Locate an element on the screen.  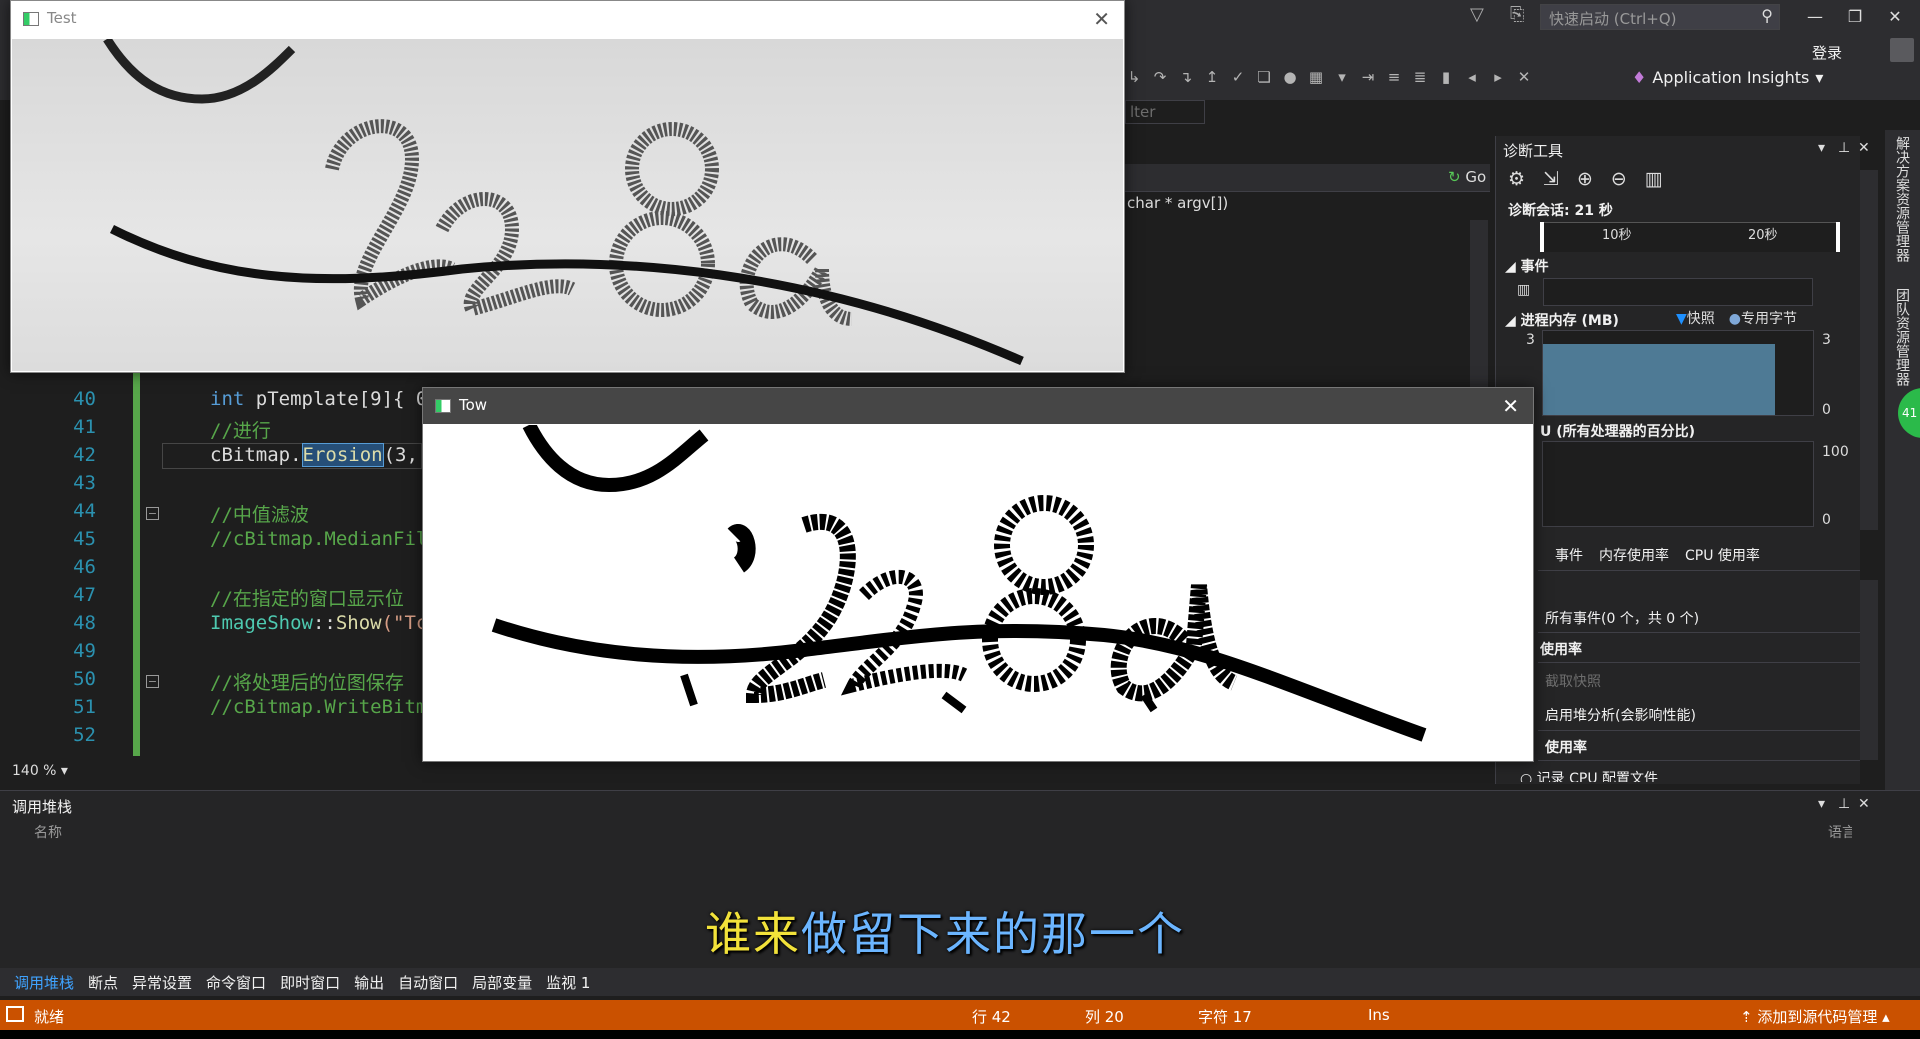
step-out-icon: ↥ is located at coordinates (1212, 80).